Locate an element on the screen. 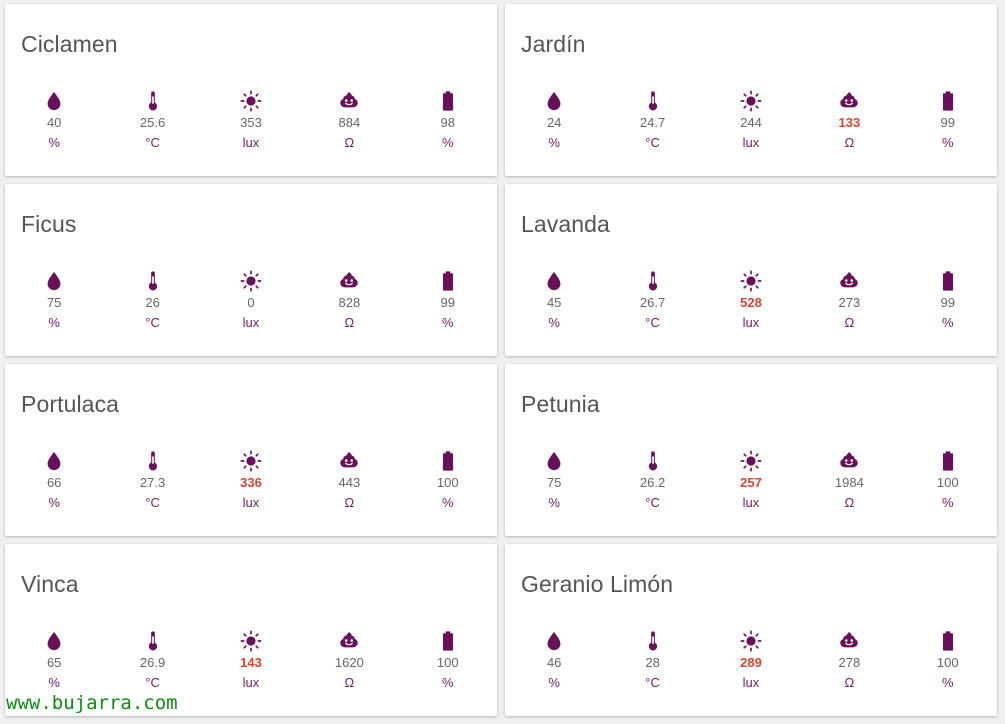 The height and width of the screenshot is (724, 1005). sensor-value: 24 is located at coordinates (554, 122).